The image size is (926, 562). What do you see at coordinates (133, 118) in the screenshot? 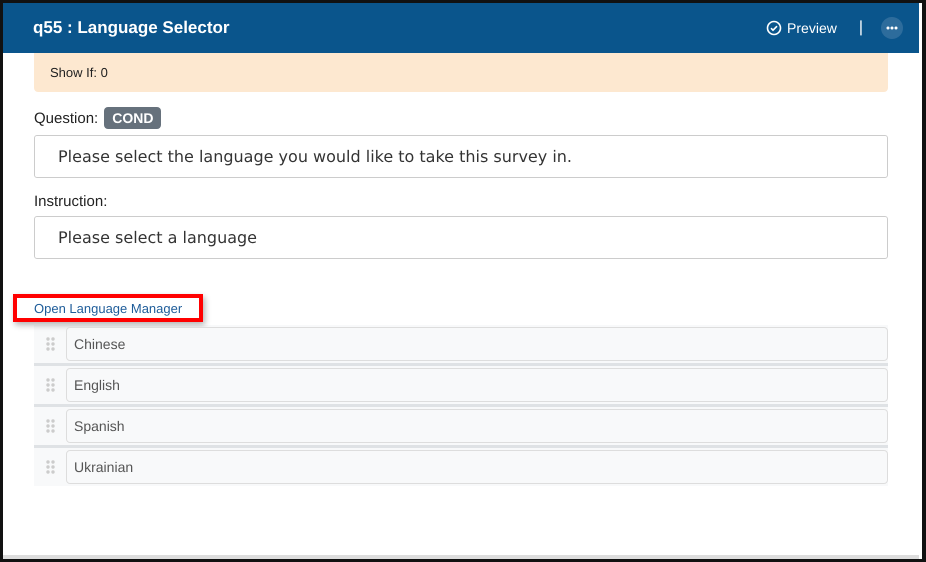
I see `cond-tag: COND` at bounding box center [133, 118].